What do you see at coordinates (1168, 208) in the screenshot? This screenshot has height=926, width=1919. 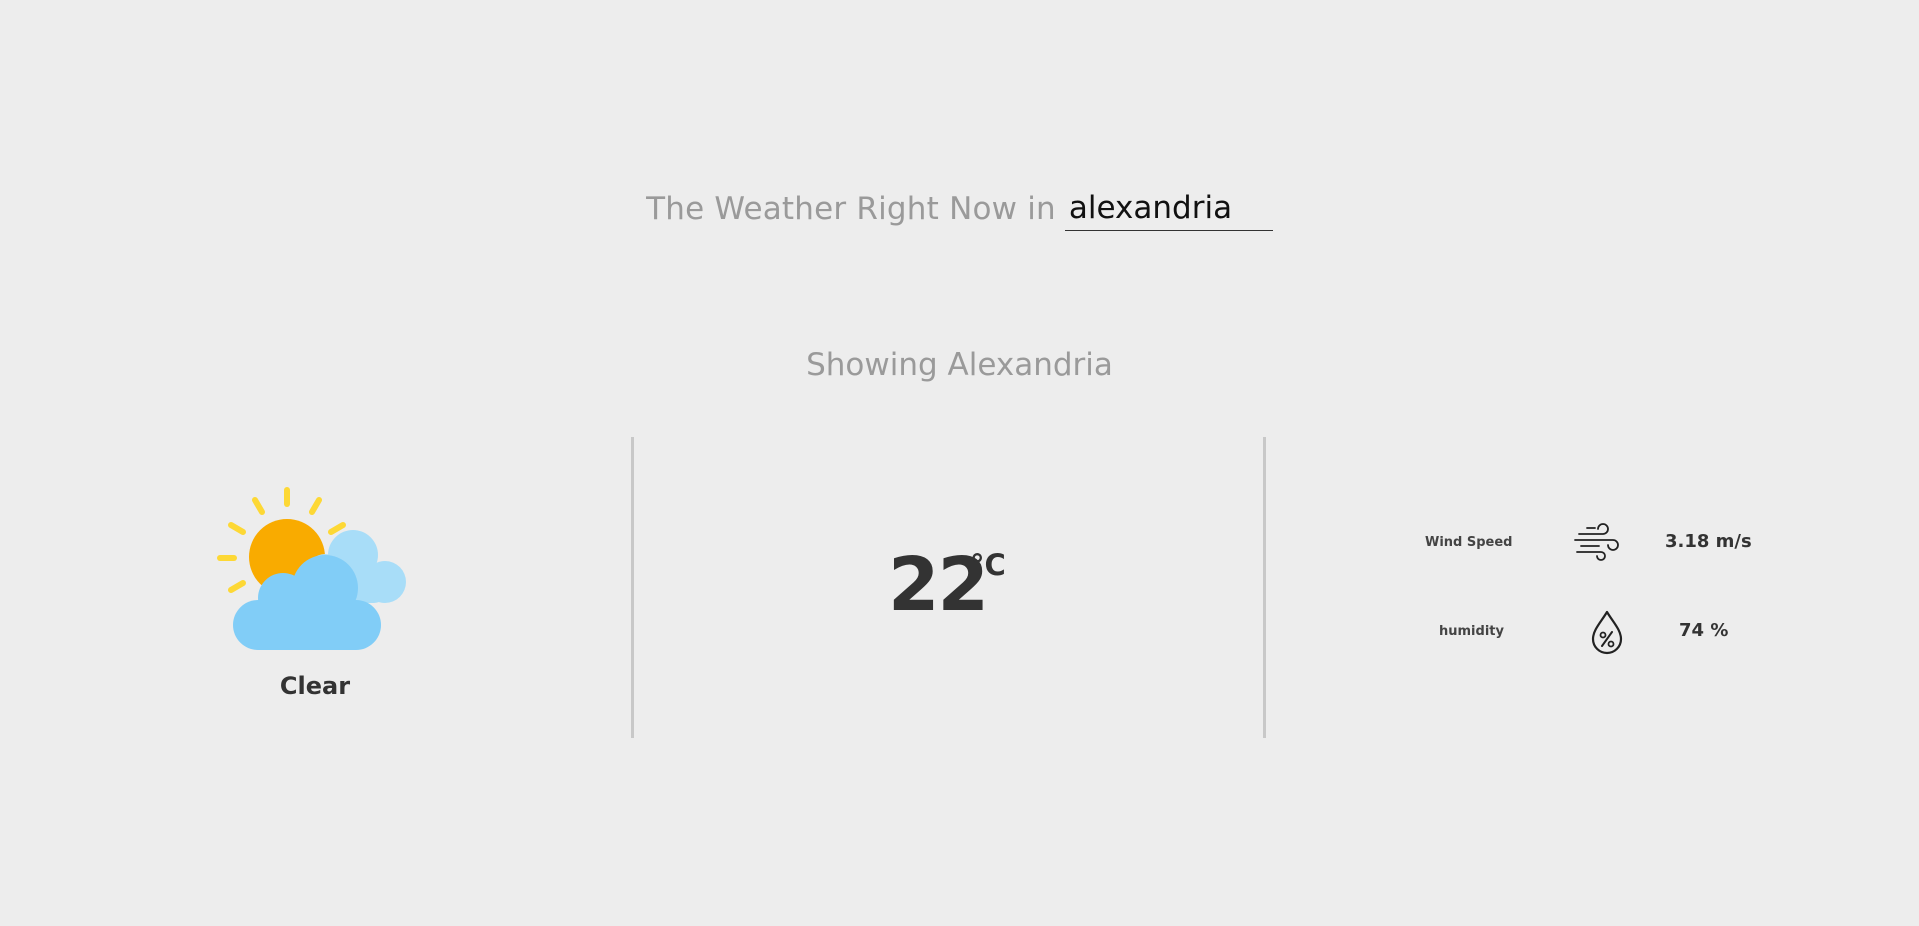 I see `city-search-input` at bounding box center [1168, 208].